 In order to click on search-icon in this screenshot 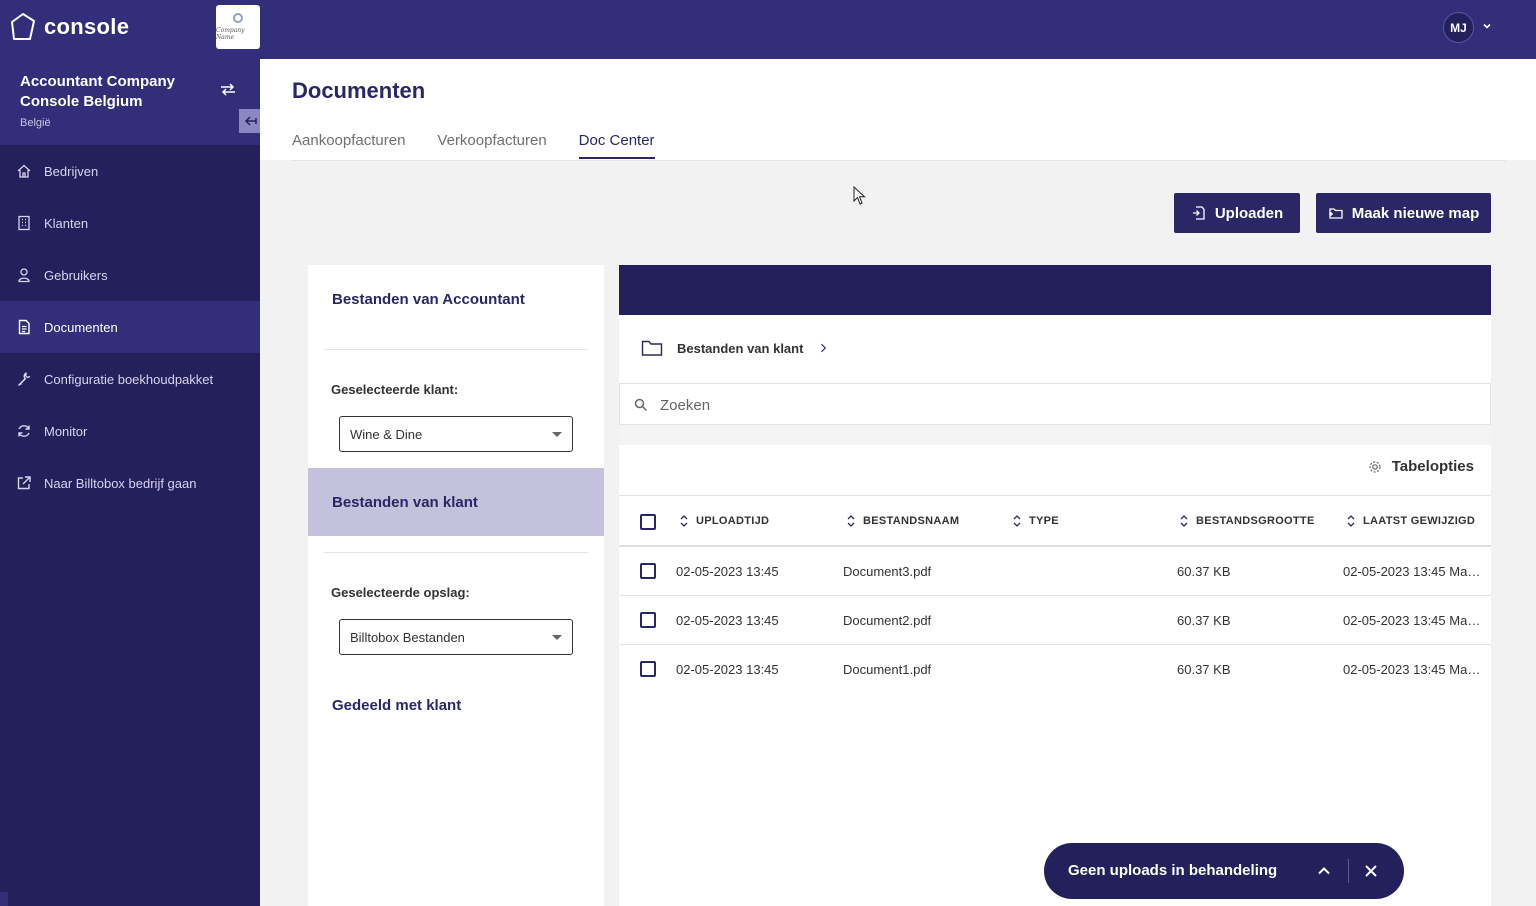, I will do `click(641, 405)`.